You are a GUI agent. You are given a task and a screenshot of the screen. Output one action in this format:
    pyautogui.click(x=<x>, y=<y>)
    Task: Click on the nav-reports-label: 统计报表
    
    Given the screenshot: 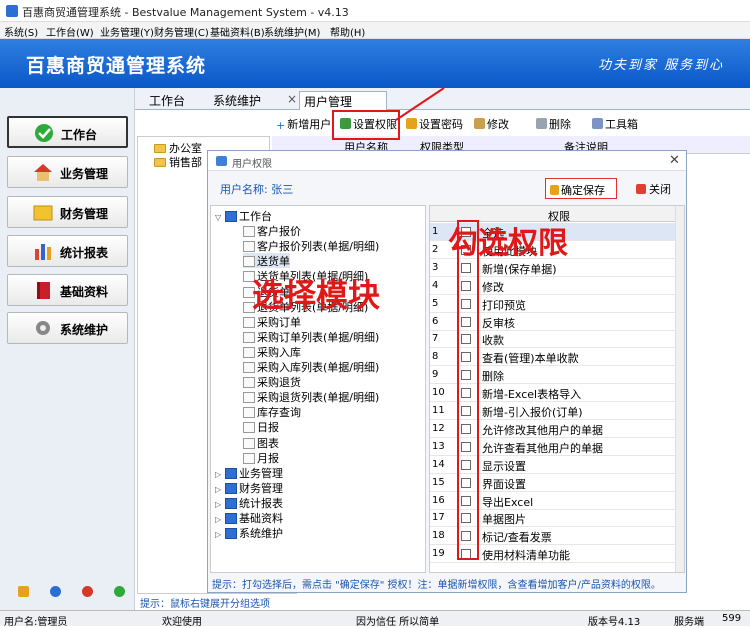 What is the action you would take?
    pyautogui.click(x=84, y=253)
    